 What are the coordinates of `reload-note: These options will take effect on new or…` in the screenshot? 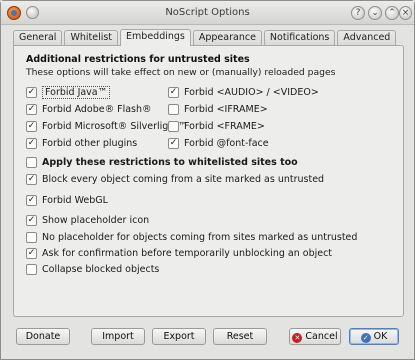 It's located at (181, 72).